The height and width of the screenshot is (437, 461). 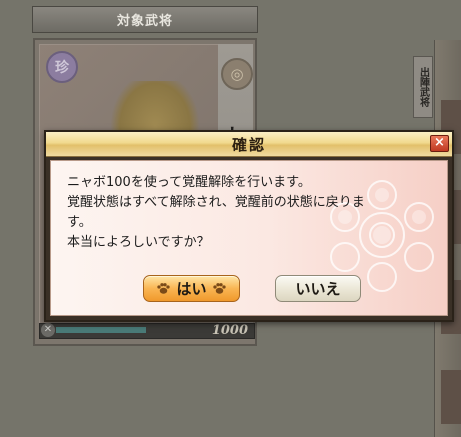 I want to click on dialog-title: 確認, so click(x=248, y=144).